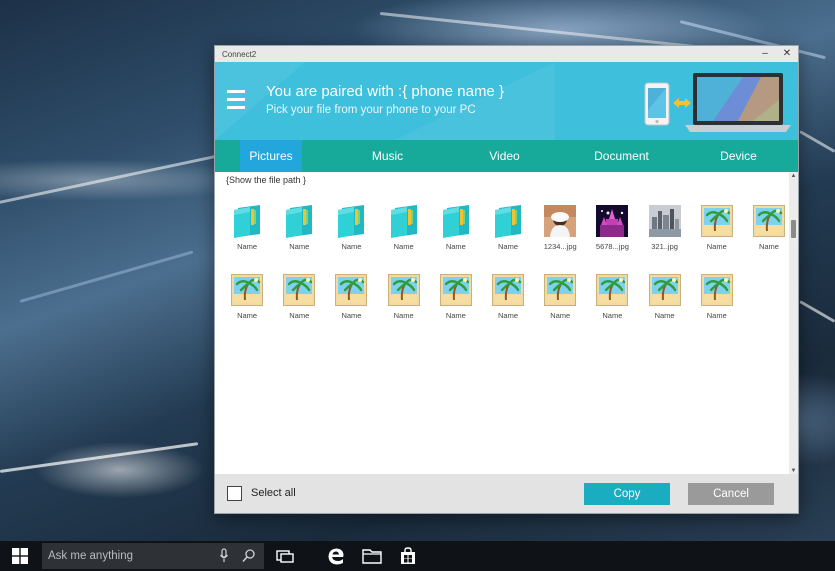 Image resolution: width=835 pixels, height=571 pixels. Describe the element at coordinates (504, 156) in the screenshot. I see `tab-video: Video` at that location.